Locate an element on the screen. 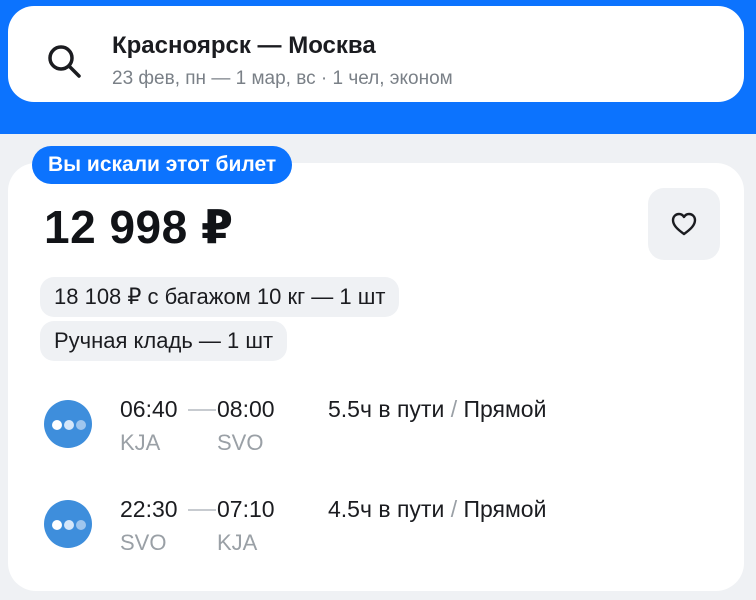 This screenshot has width=756, height=600. departure-time: 06:40 is located at coordinates (149, 409).